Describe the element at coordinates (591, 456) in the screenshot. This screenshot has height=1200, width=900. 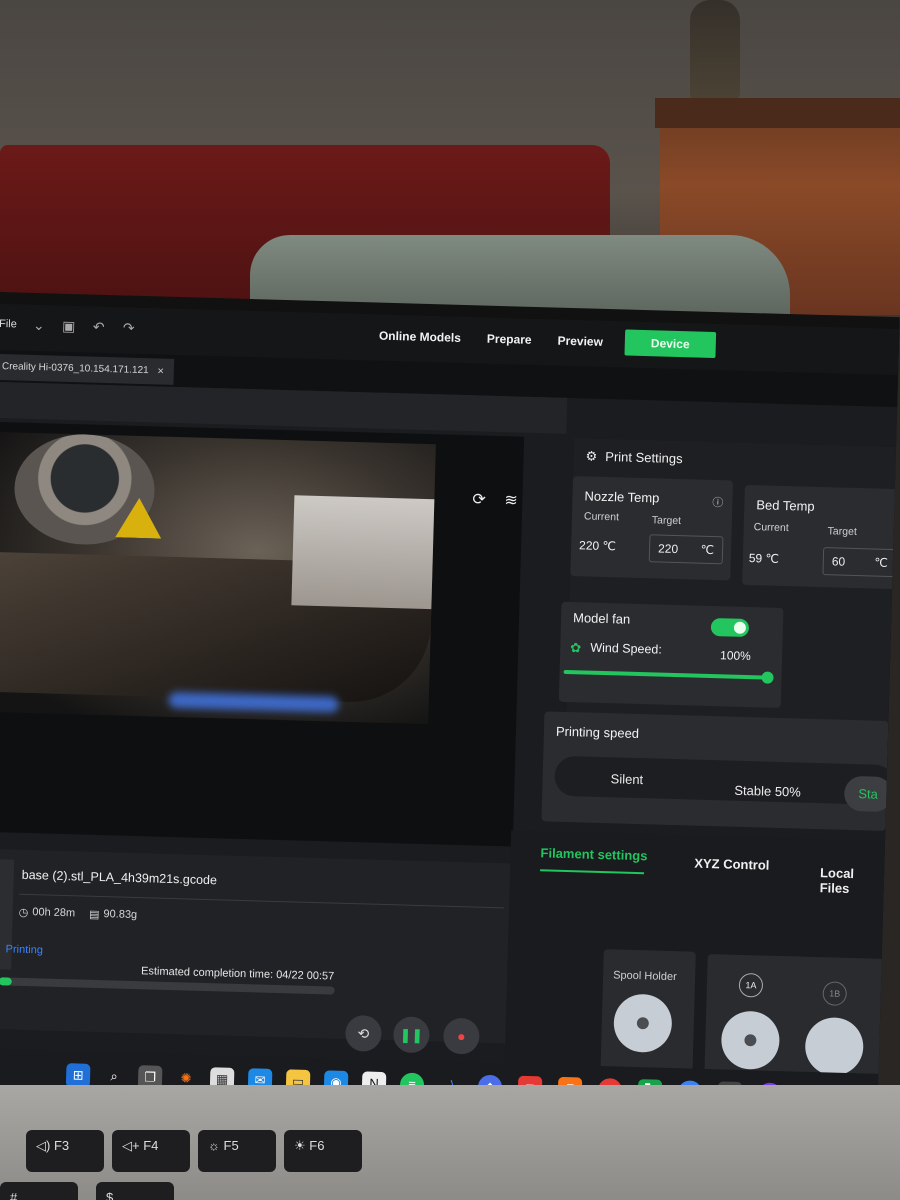
I see `gear-icon: ⚙` at that location.